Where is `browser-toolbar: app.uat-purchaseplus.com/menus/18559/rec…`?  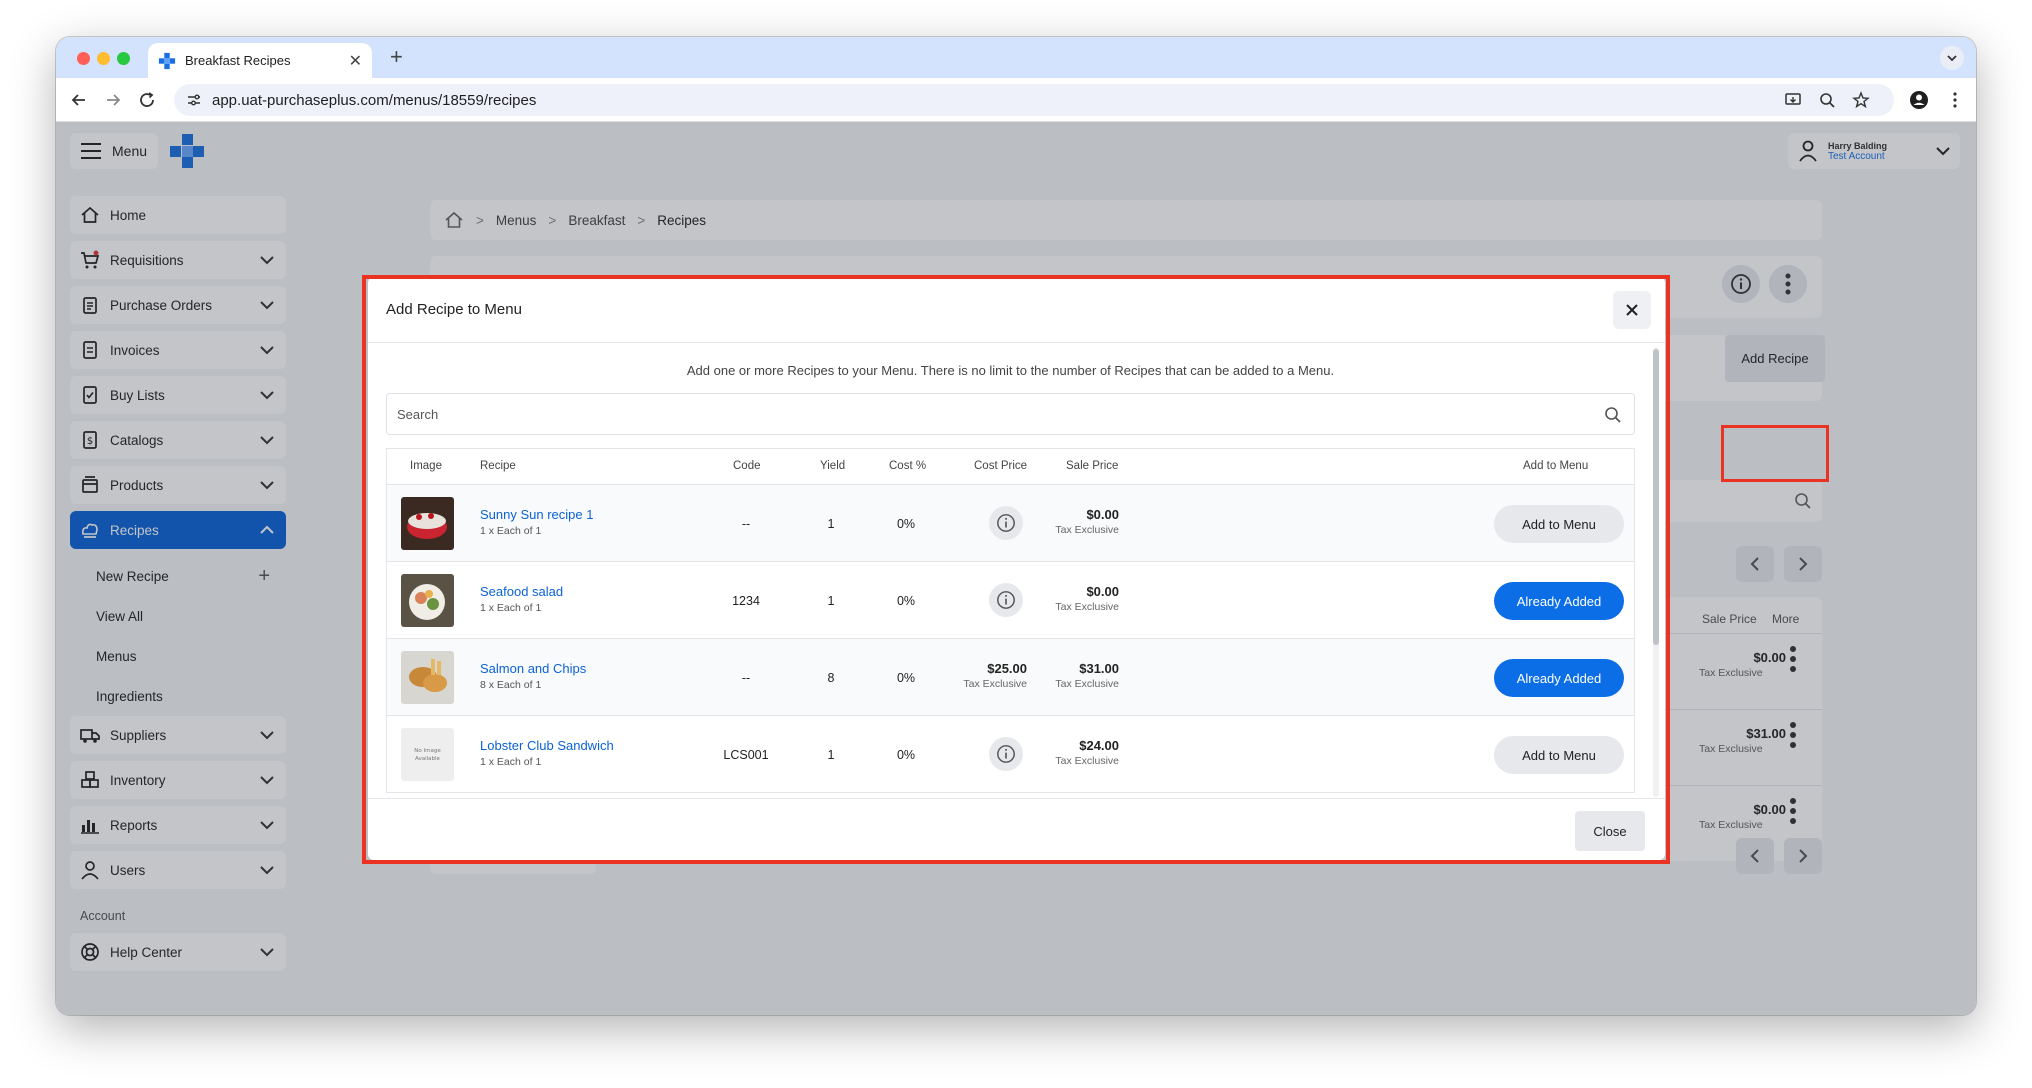
browser-toolbar: app.uat-purchaseplus.com/menus/18559/rec… is located at coordinates (1016, 100).